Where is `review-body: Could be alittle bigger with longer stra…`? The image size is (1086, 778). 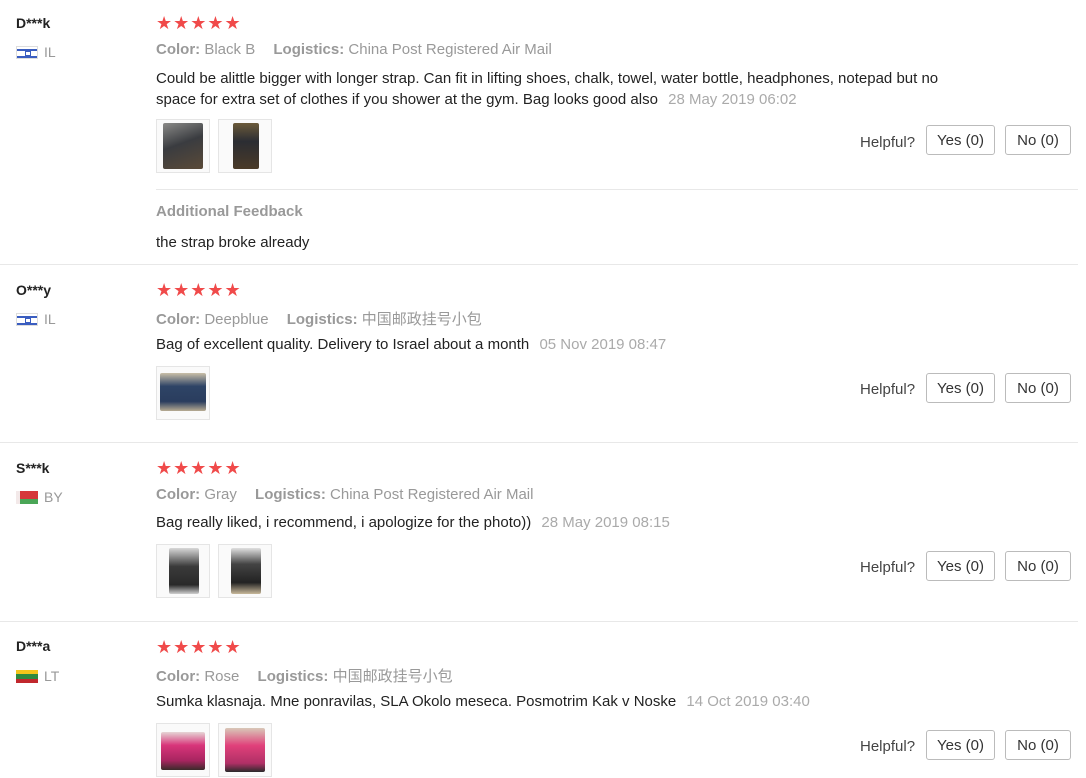
review-body: Could be alittle bigger with longer stra… is located at coordinates (547, 89).